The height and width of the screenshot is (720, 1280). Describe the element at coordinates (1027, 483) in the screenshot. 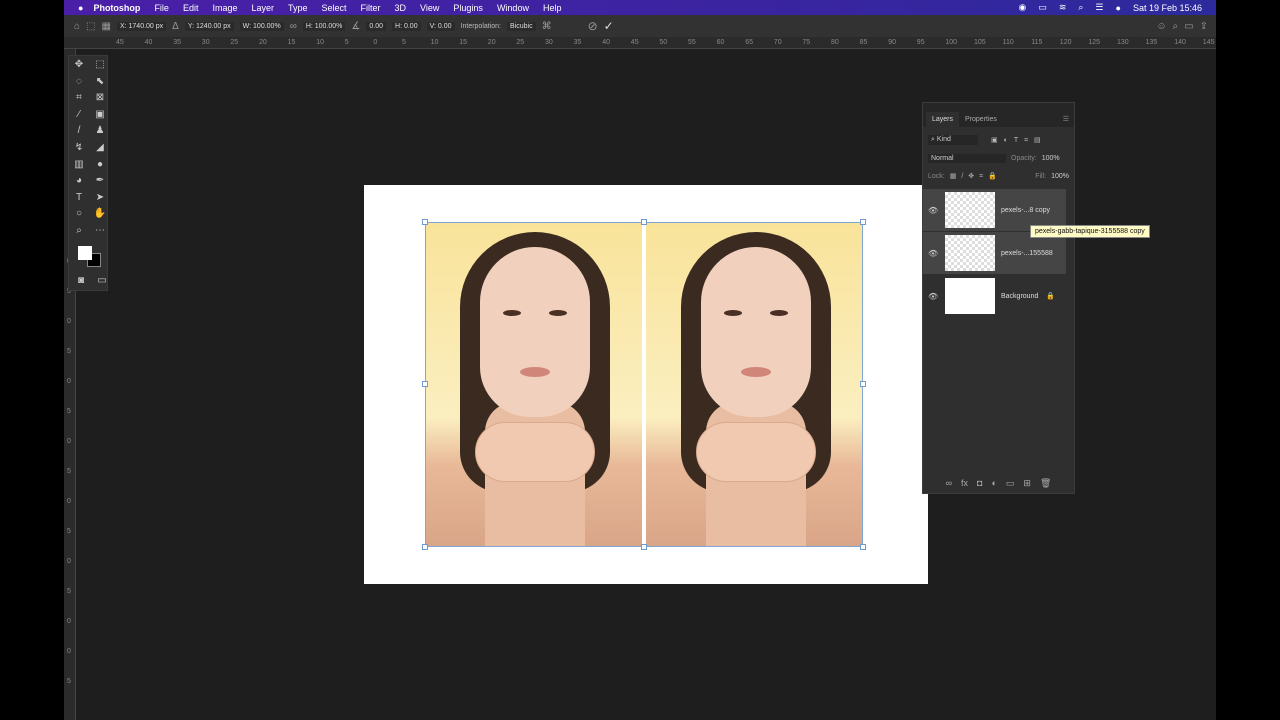

I see `new-layer-icon: ⊞` at that location.